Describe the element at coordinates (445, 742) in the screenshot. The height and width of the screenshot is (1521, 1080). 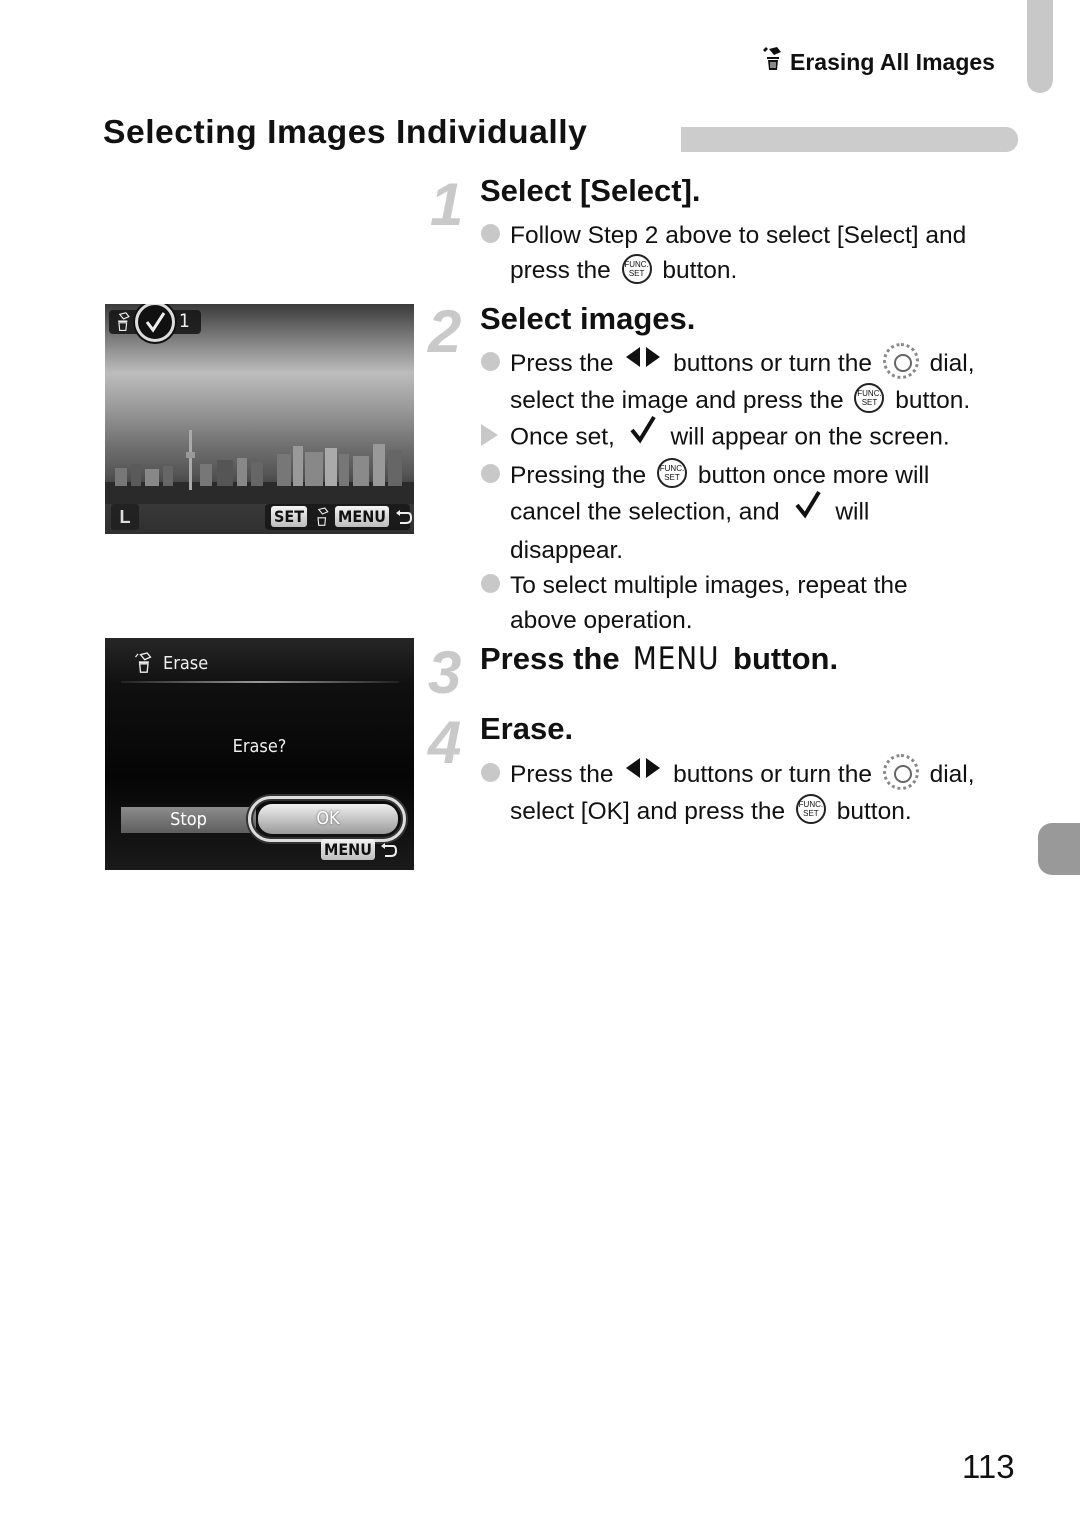
I see `step-number-4: 4` at that location.